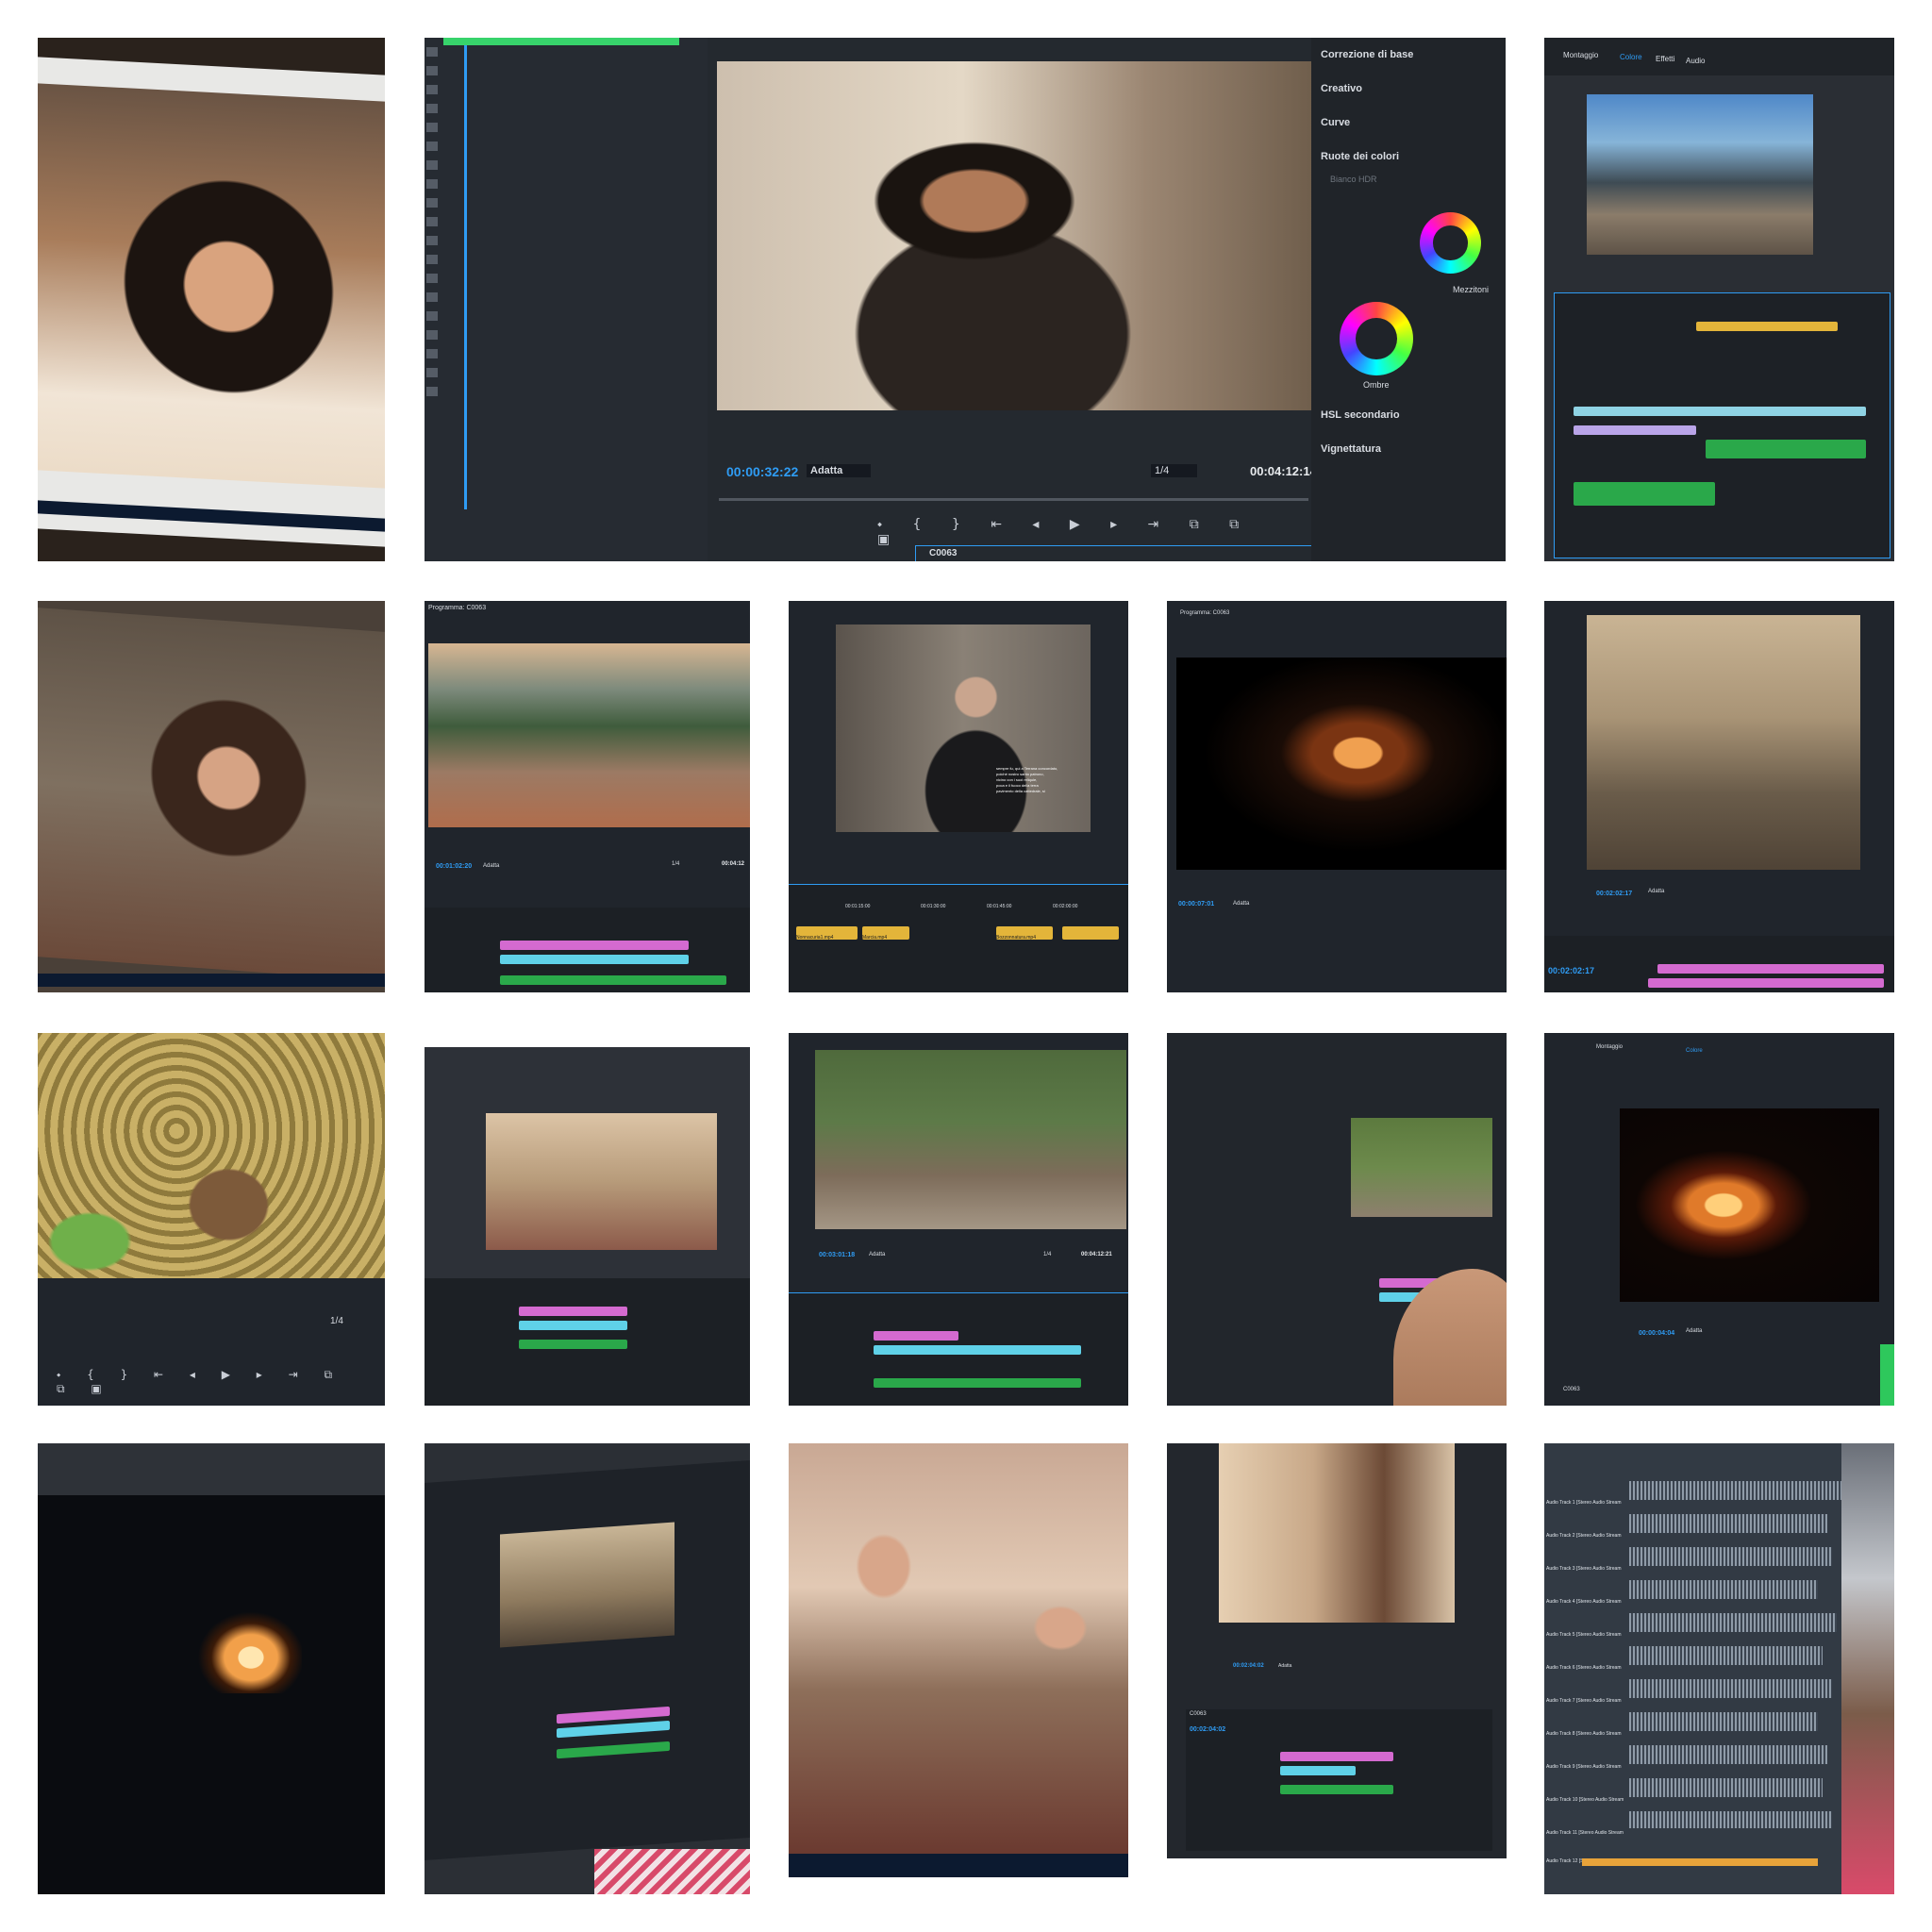 Image resolution: width=1932 pixels, height=1932 pixels. Describe the element at coordinates (1199, 1714) in the screenshot. I see `t16-seq: C0063` at that location.